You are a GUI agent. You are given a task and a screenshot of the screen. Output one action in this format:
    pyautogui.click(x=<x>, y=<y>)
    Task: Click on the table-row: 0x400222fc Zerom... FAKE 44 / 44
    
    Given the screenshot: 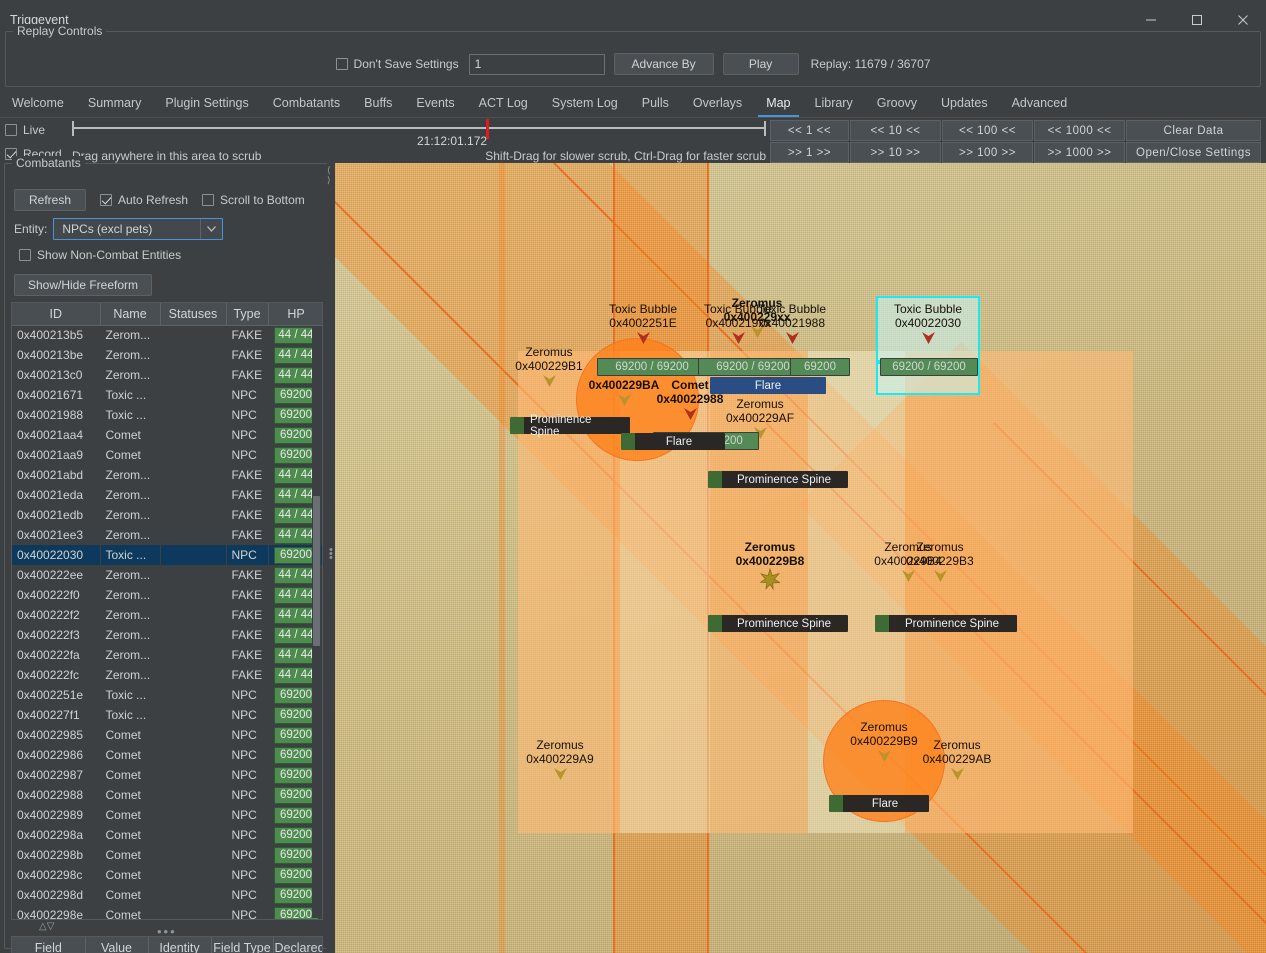 What is the action you would take?
    pyautogui.click(x=167, y=675)
    